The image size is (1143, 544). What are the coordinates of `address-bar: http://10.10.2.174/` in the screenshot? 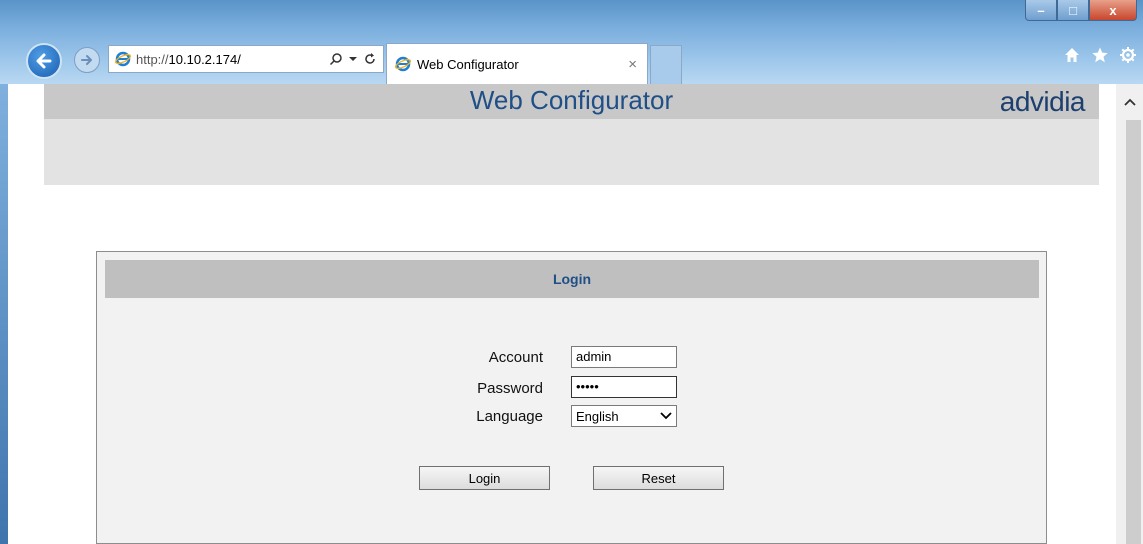 It's located at (246, 59).